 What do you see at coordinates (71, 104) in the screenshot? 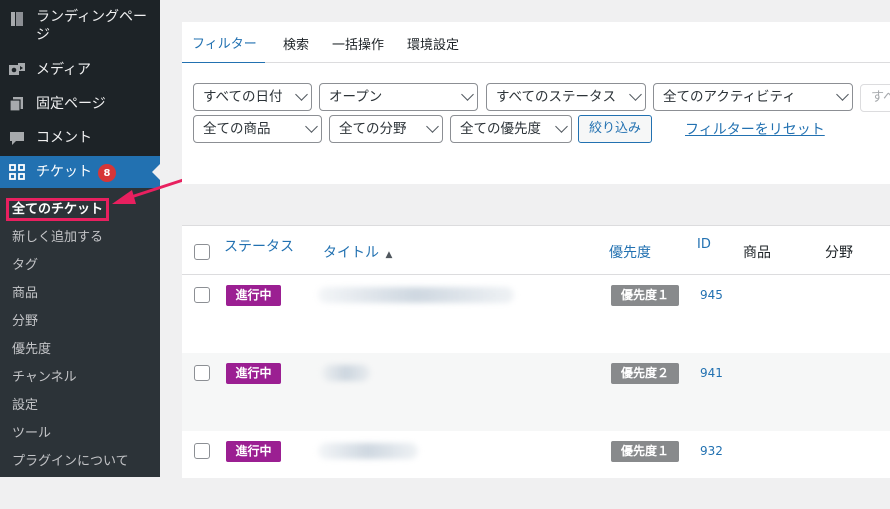
I see `menu-item-label: 固定ページ` at bounding box center [71, 104].